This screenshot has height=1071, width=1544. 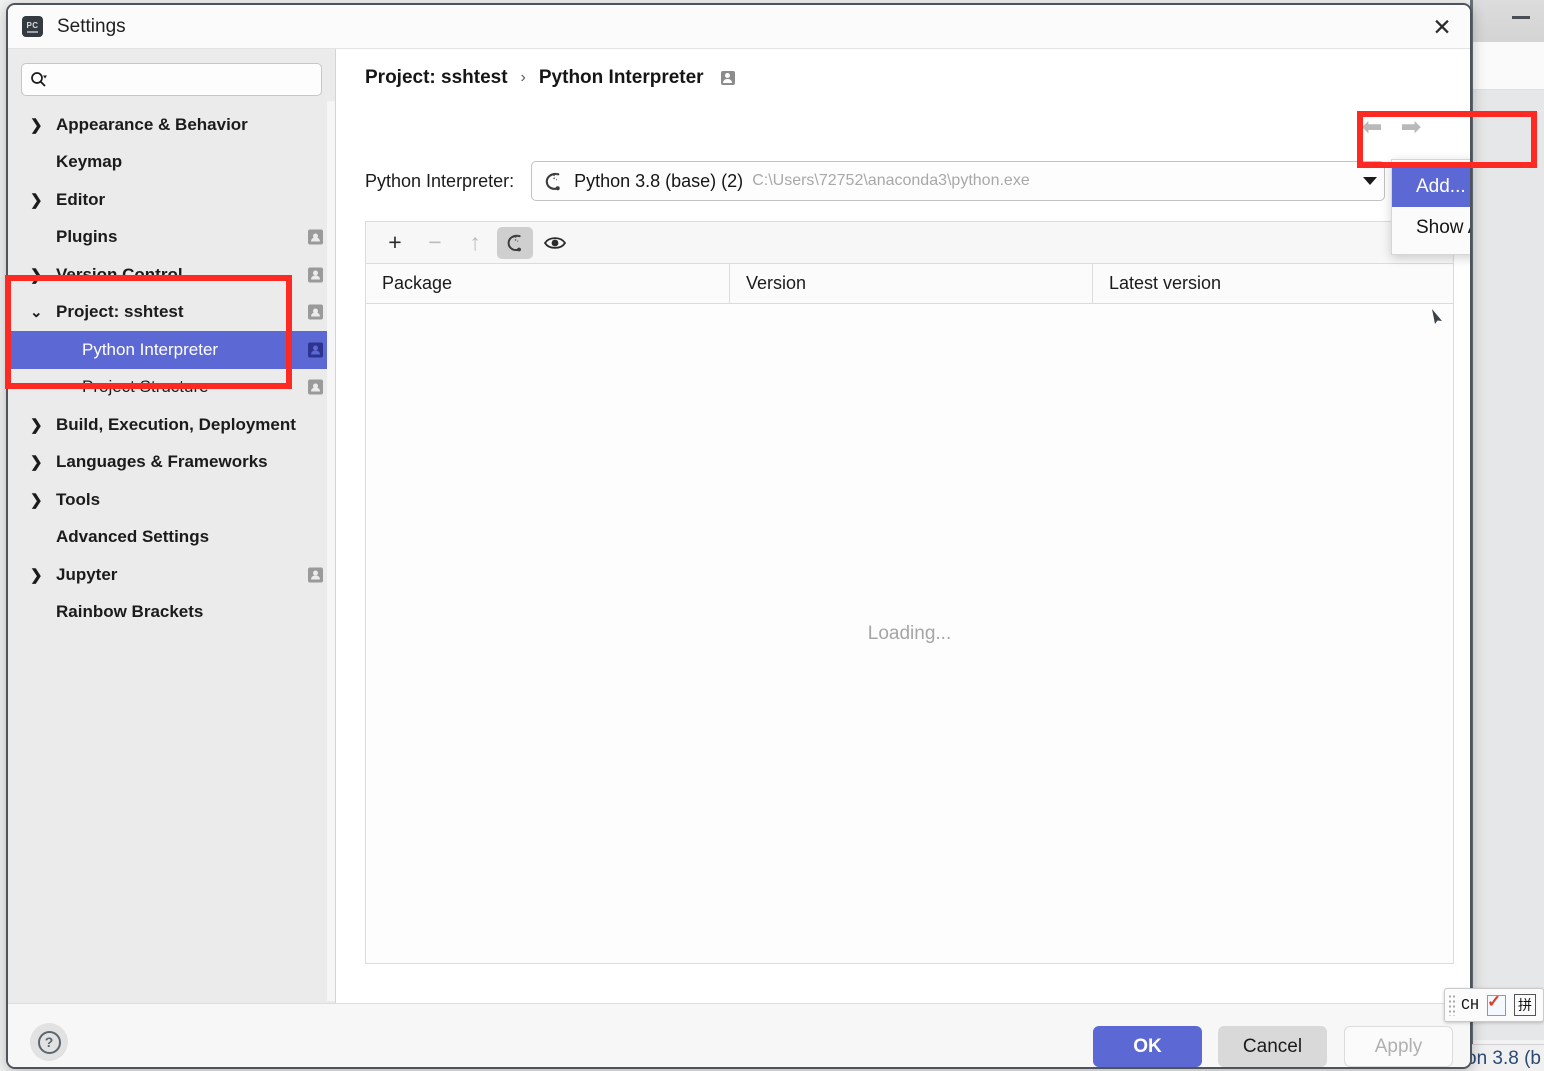 I want to click on background-editor-area, so click(x=1507, y=565).